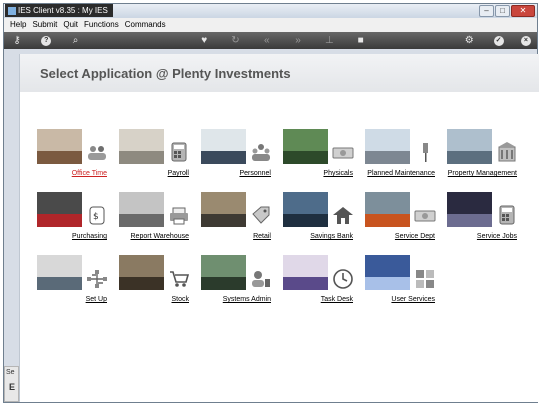 This screenshot has height=406, width=542. I want to click on app-tile-set-up: Set Up, so click(77, 285).